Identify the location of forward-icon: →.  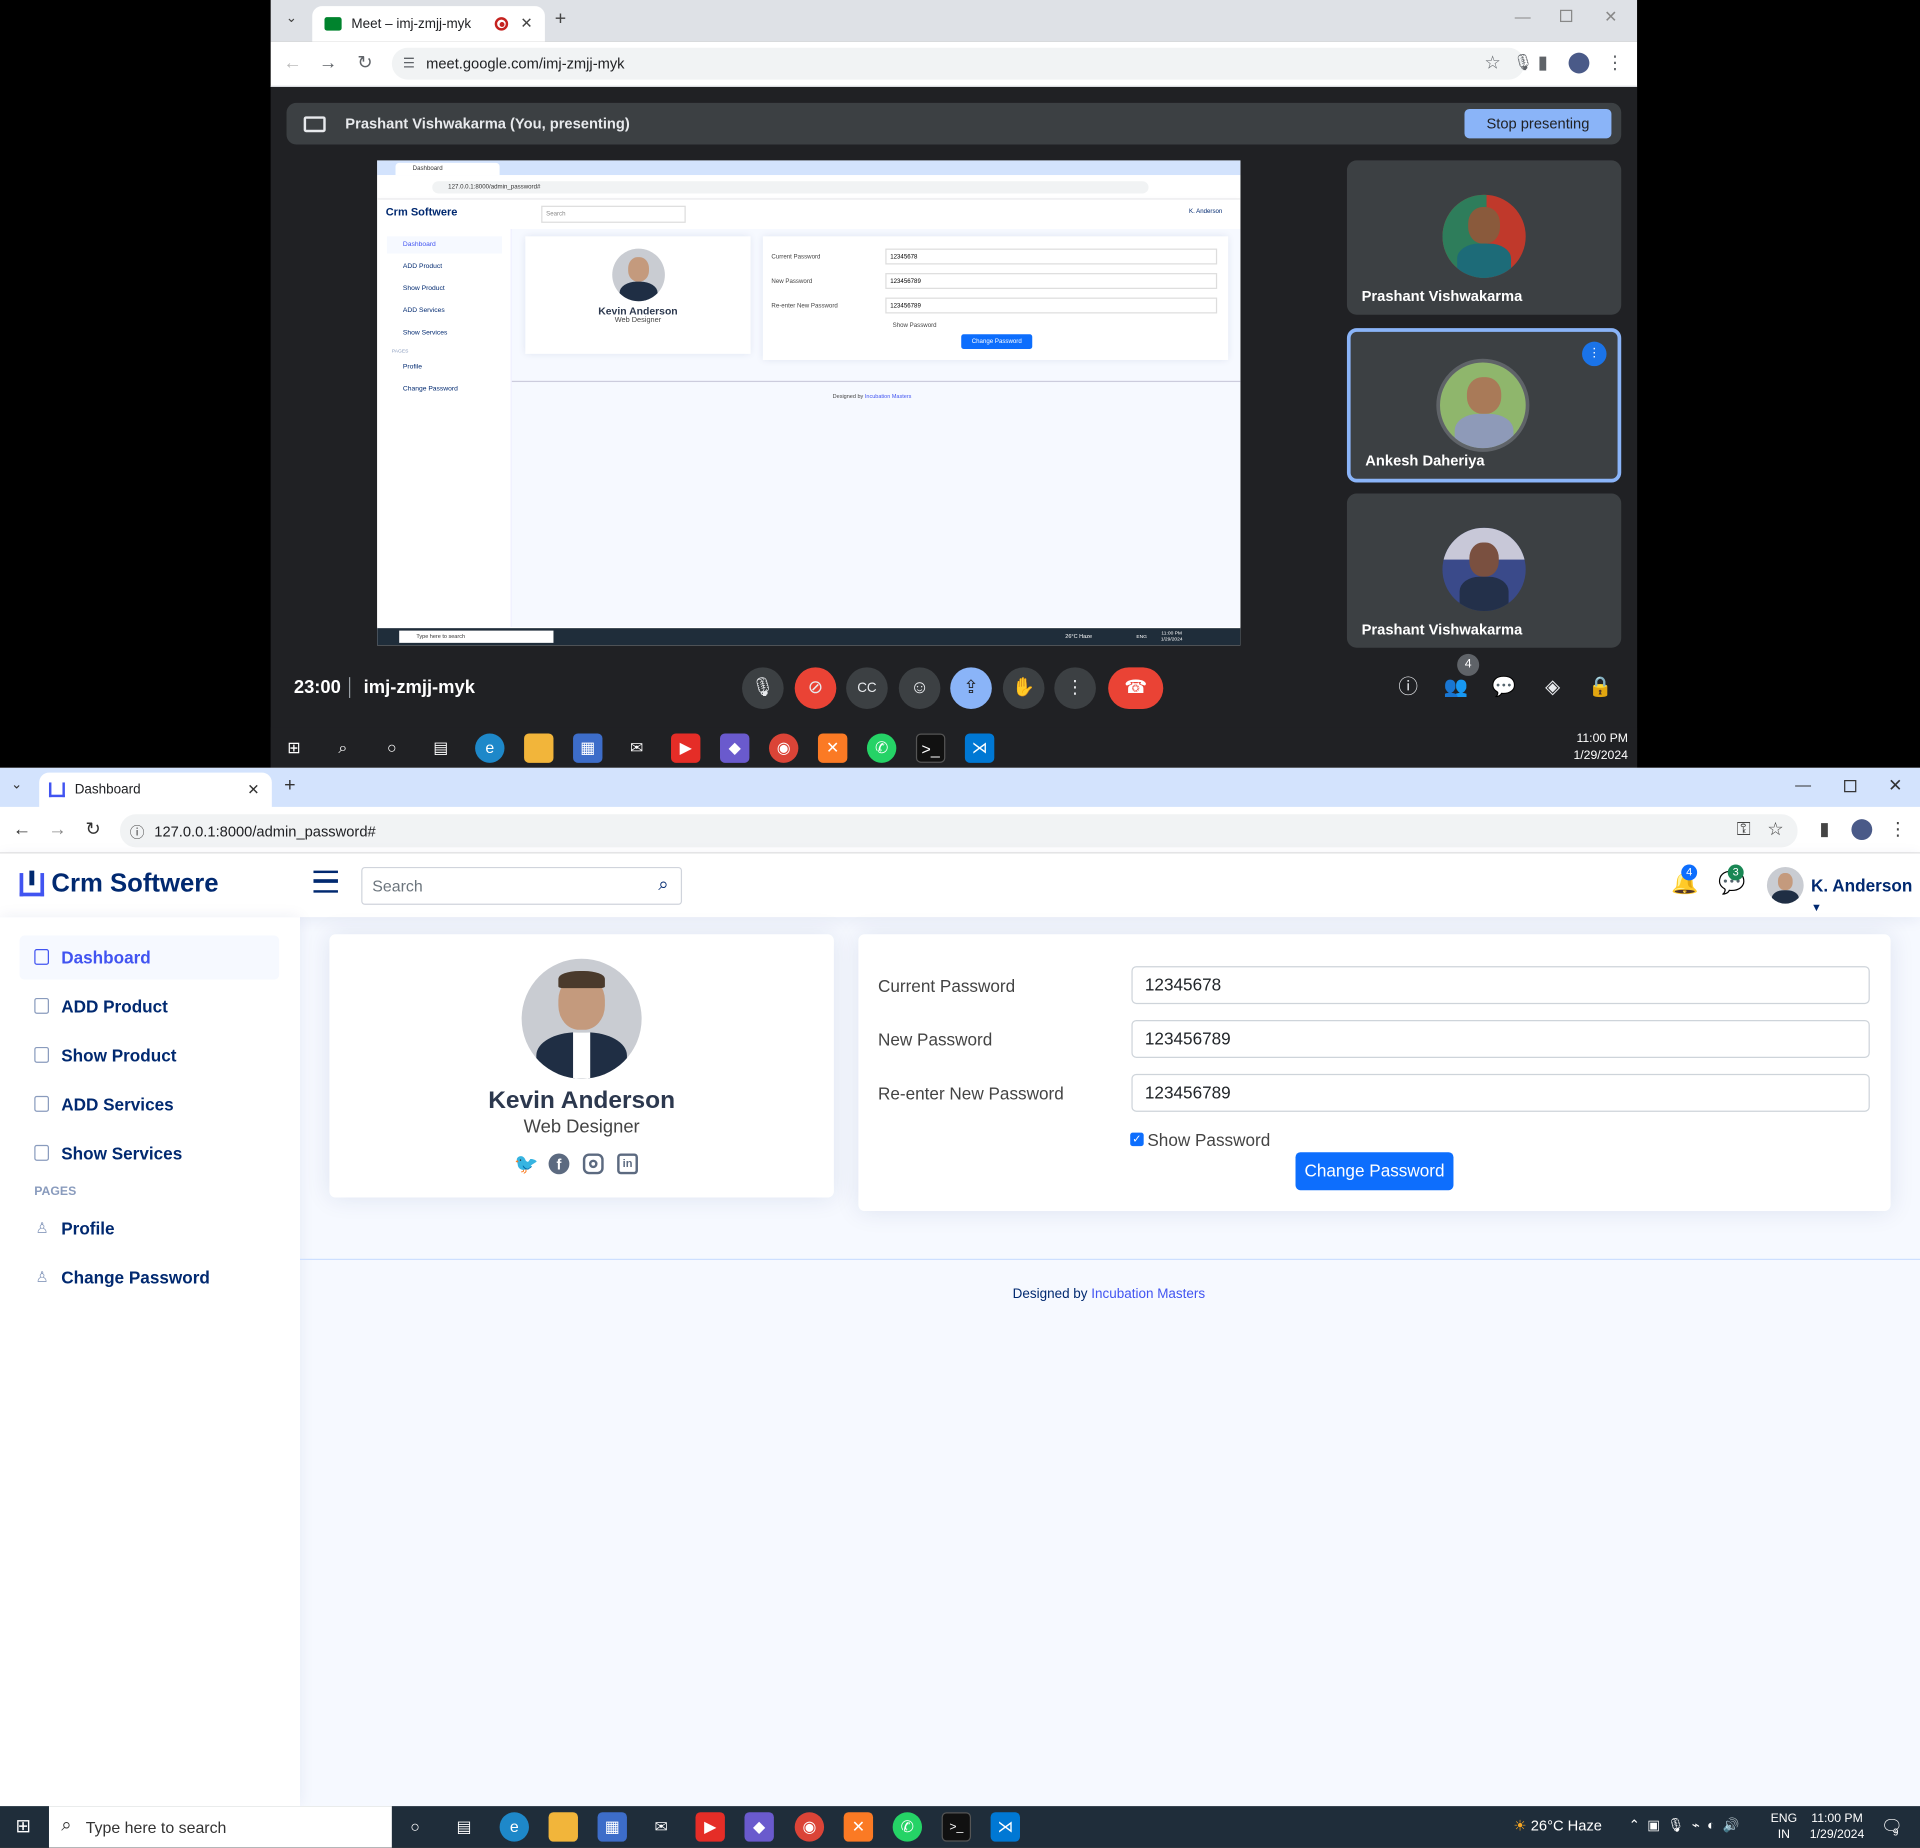
(328, 63).